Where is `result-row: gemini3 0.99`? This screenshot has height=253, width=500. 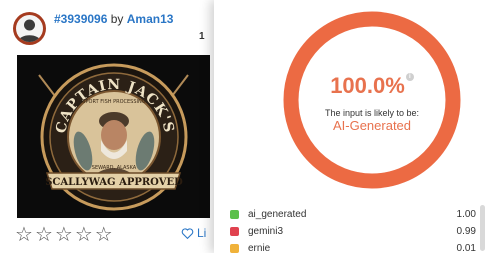
result-row: gemini3 0.99 is located at coordinates (353, 231).